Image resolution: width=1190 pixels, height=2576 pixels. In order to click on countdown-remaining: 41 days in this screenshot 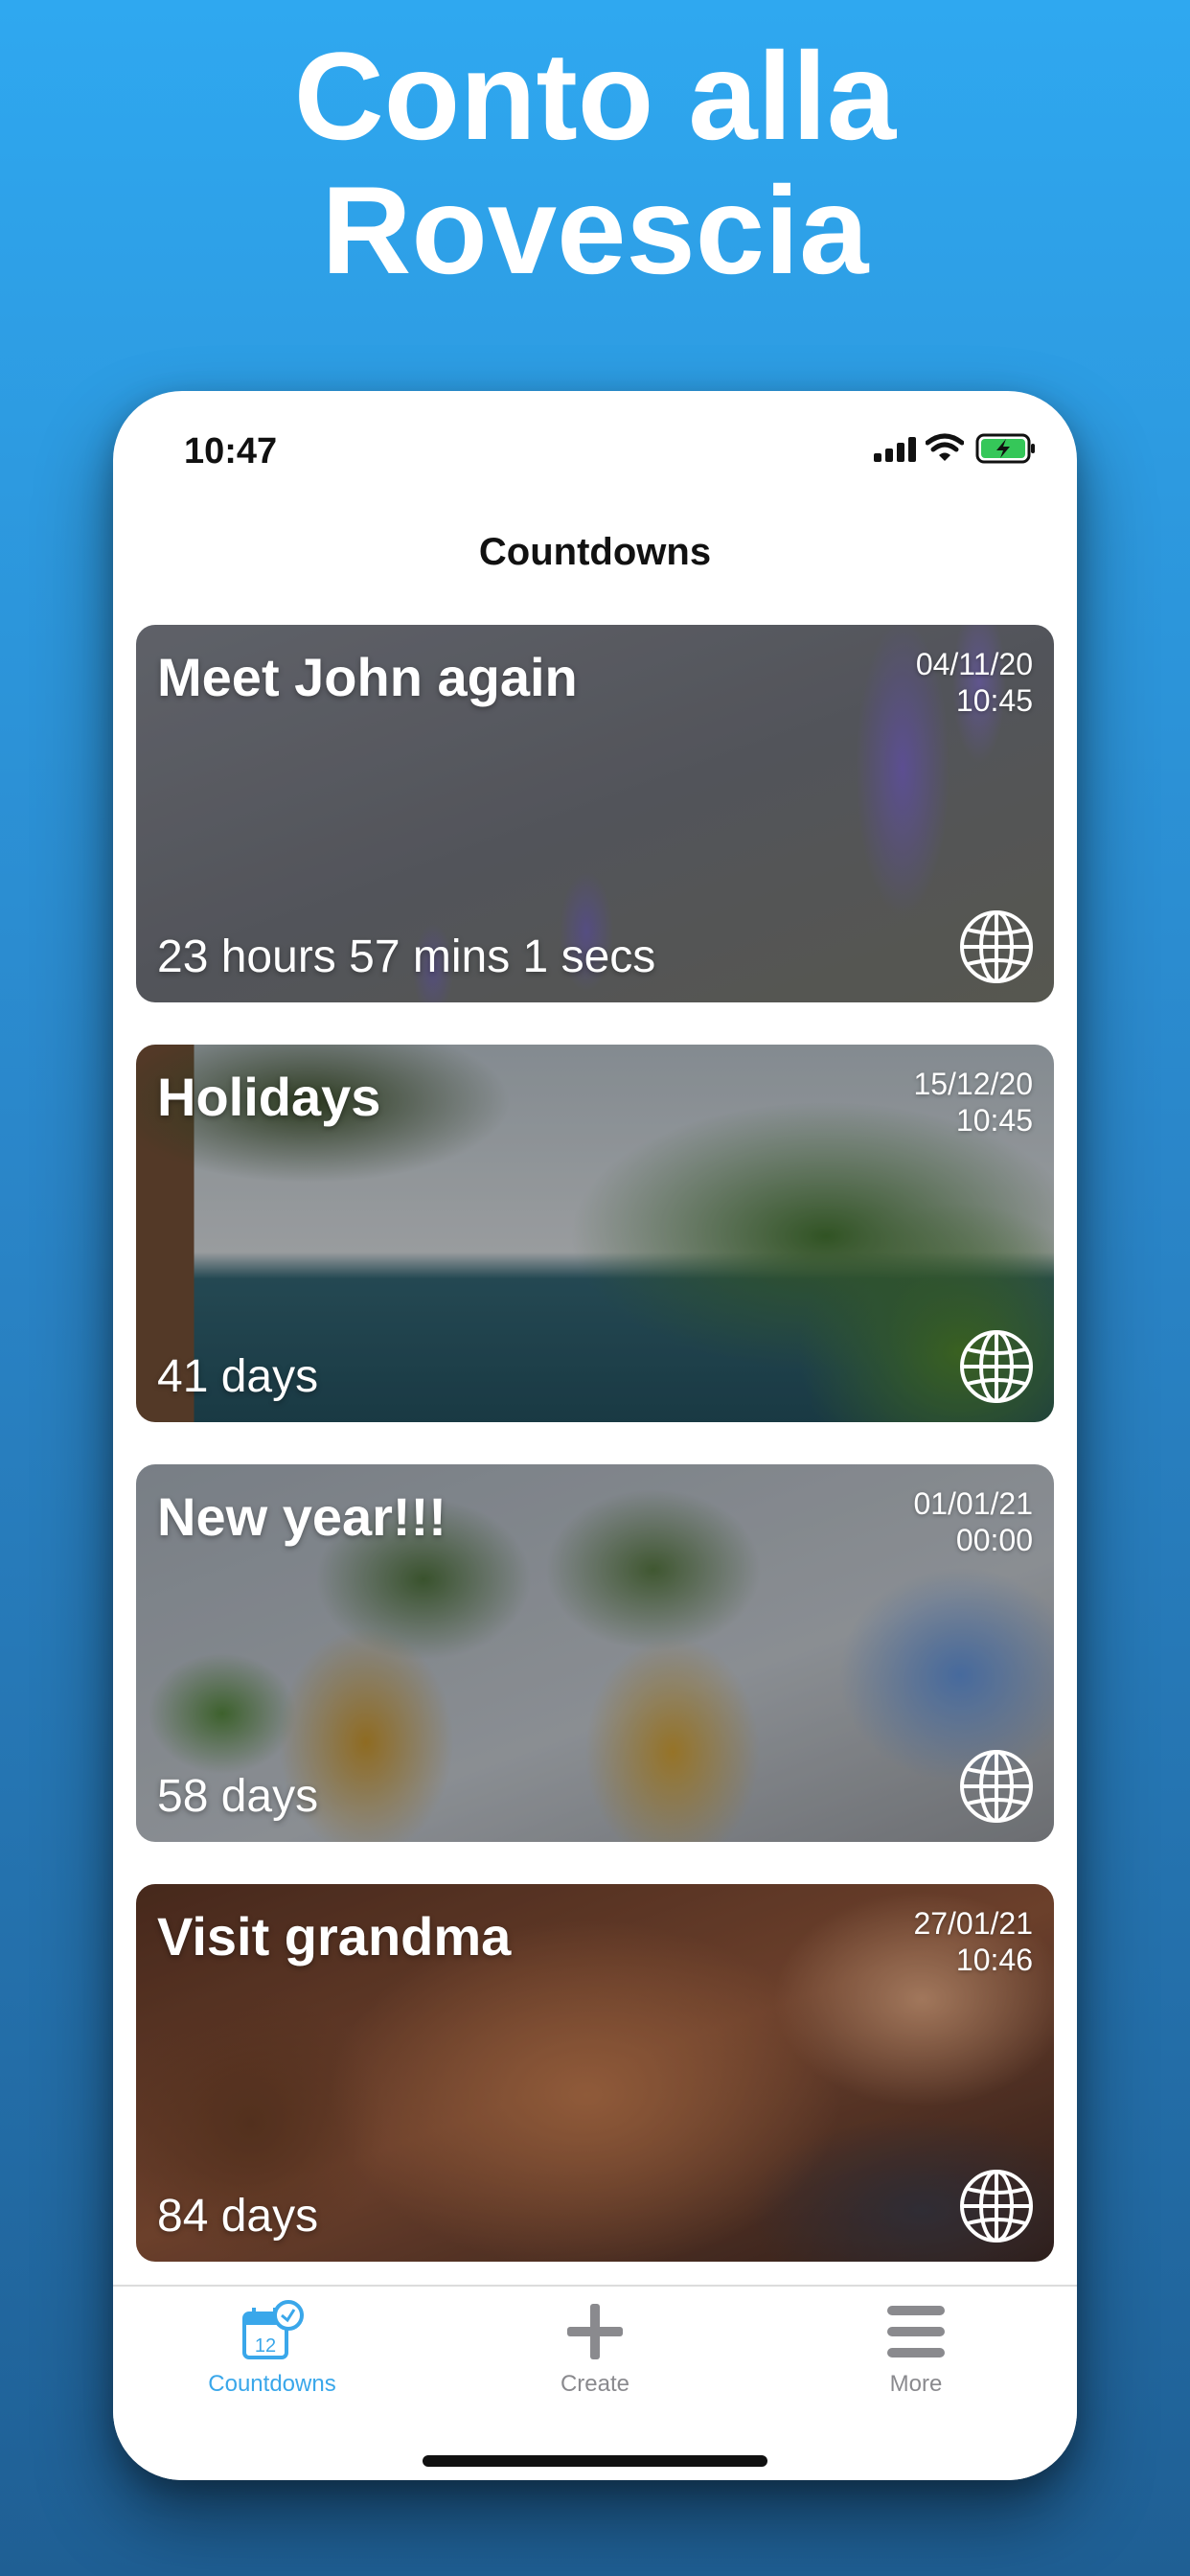, I will do `click(238, 1376)`.